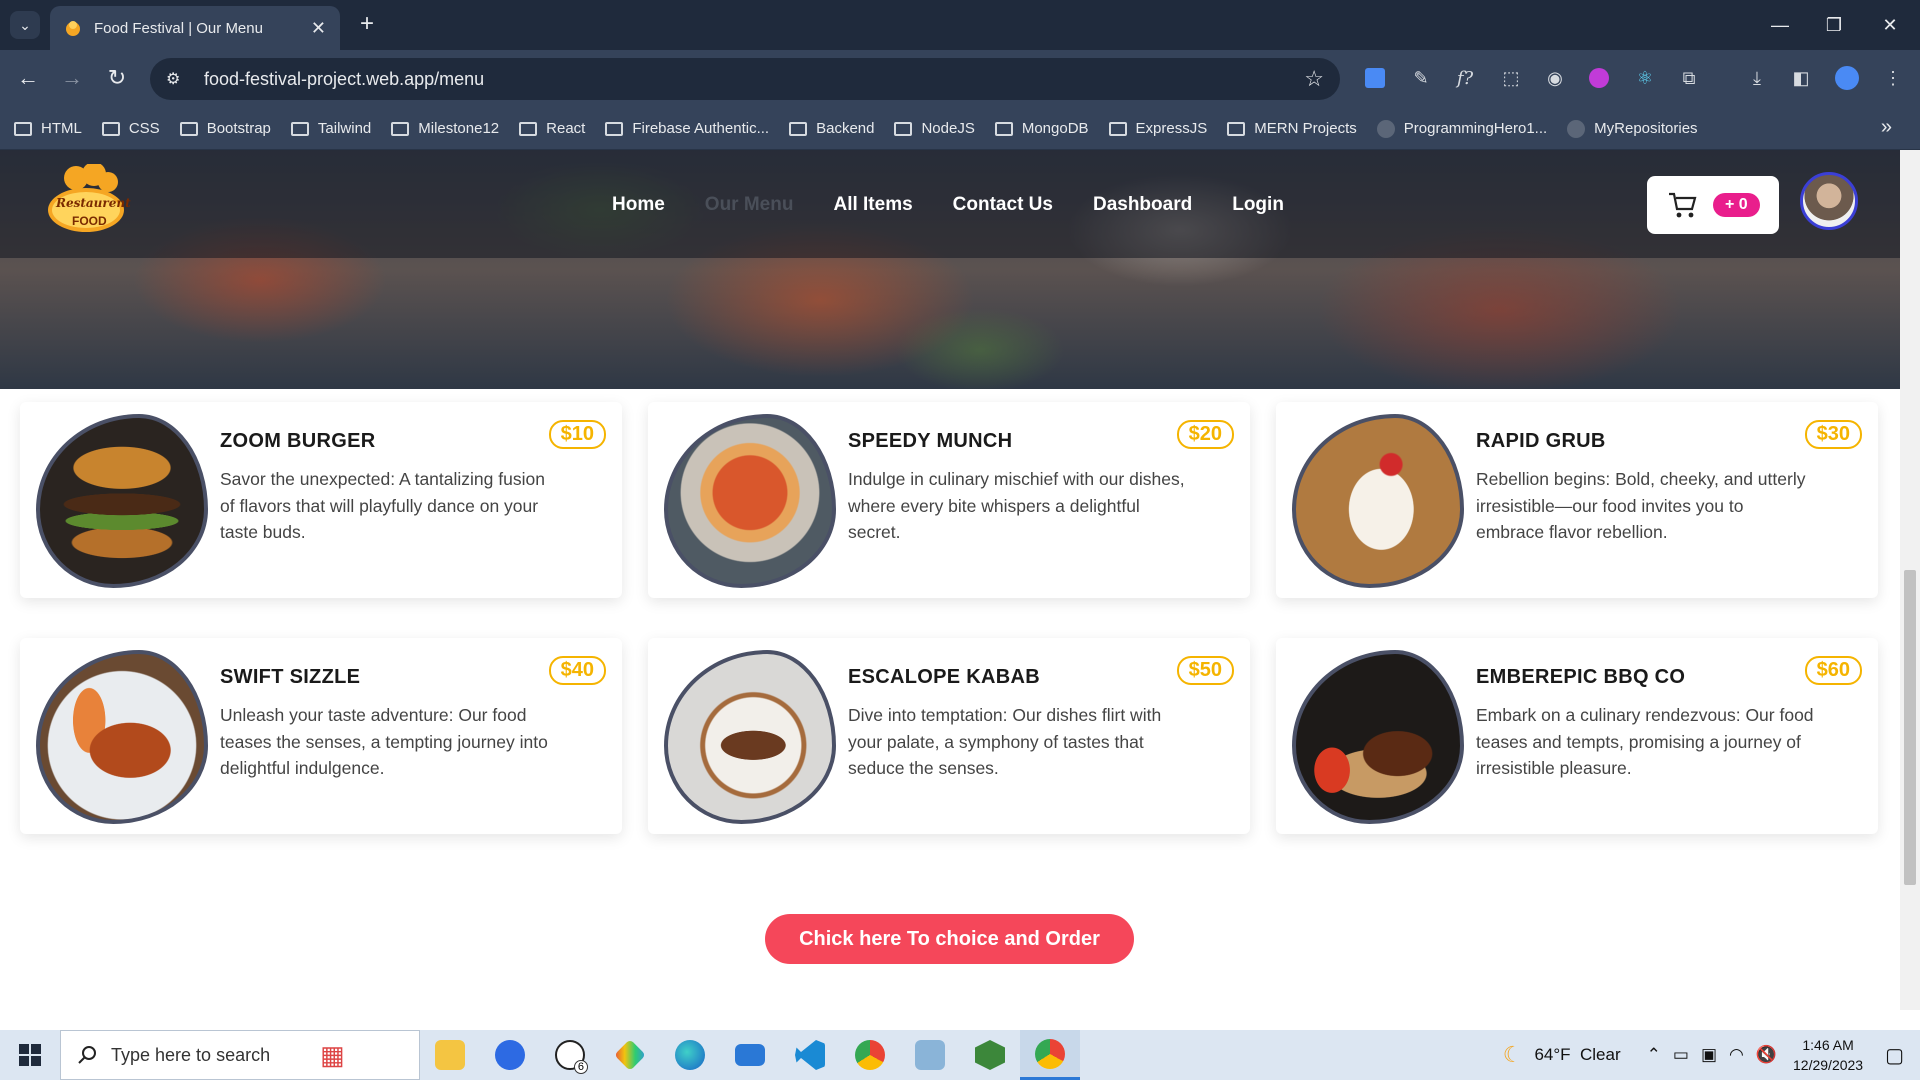 The image size is (1920, 1080). Describe the element at coordinates (240, 1055) in the screenshot. I see `taskbar-search: Type here to search ▦` at that location.